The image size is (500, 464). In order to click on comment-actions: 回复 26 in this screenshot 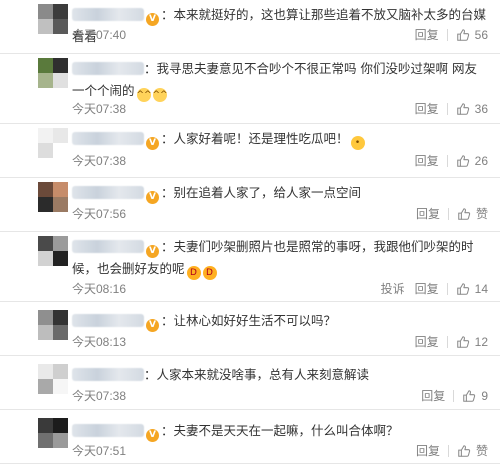, I will do `click(446, 160)`.